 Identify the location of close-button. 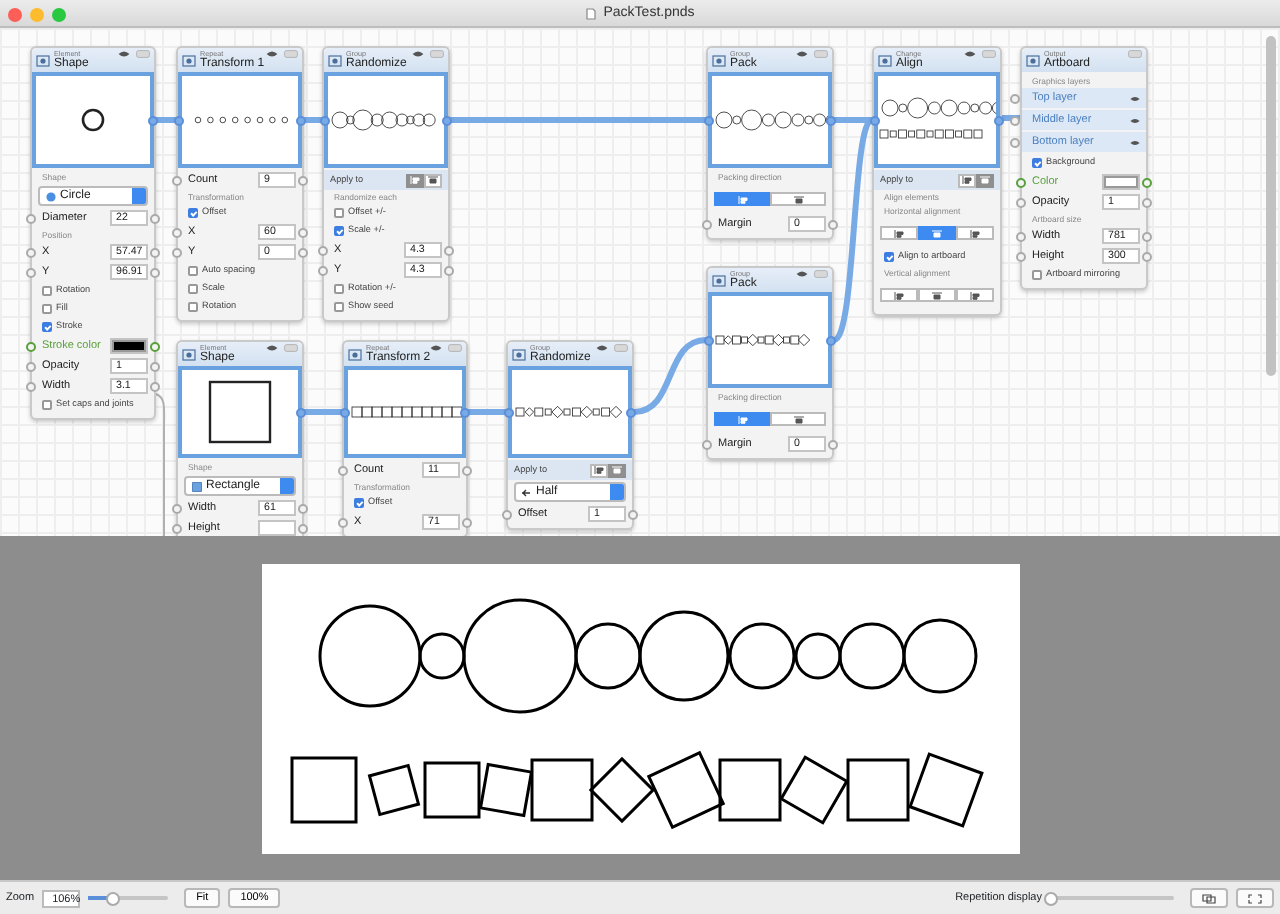
(15, 14).